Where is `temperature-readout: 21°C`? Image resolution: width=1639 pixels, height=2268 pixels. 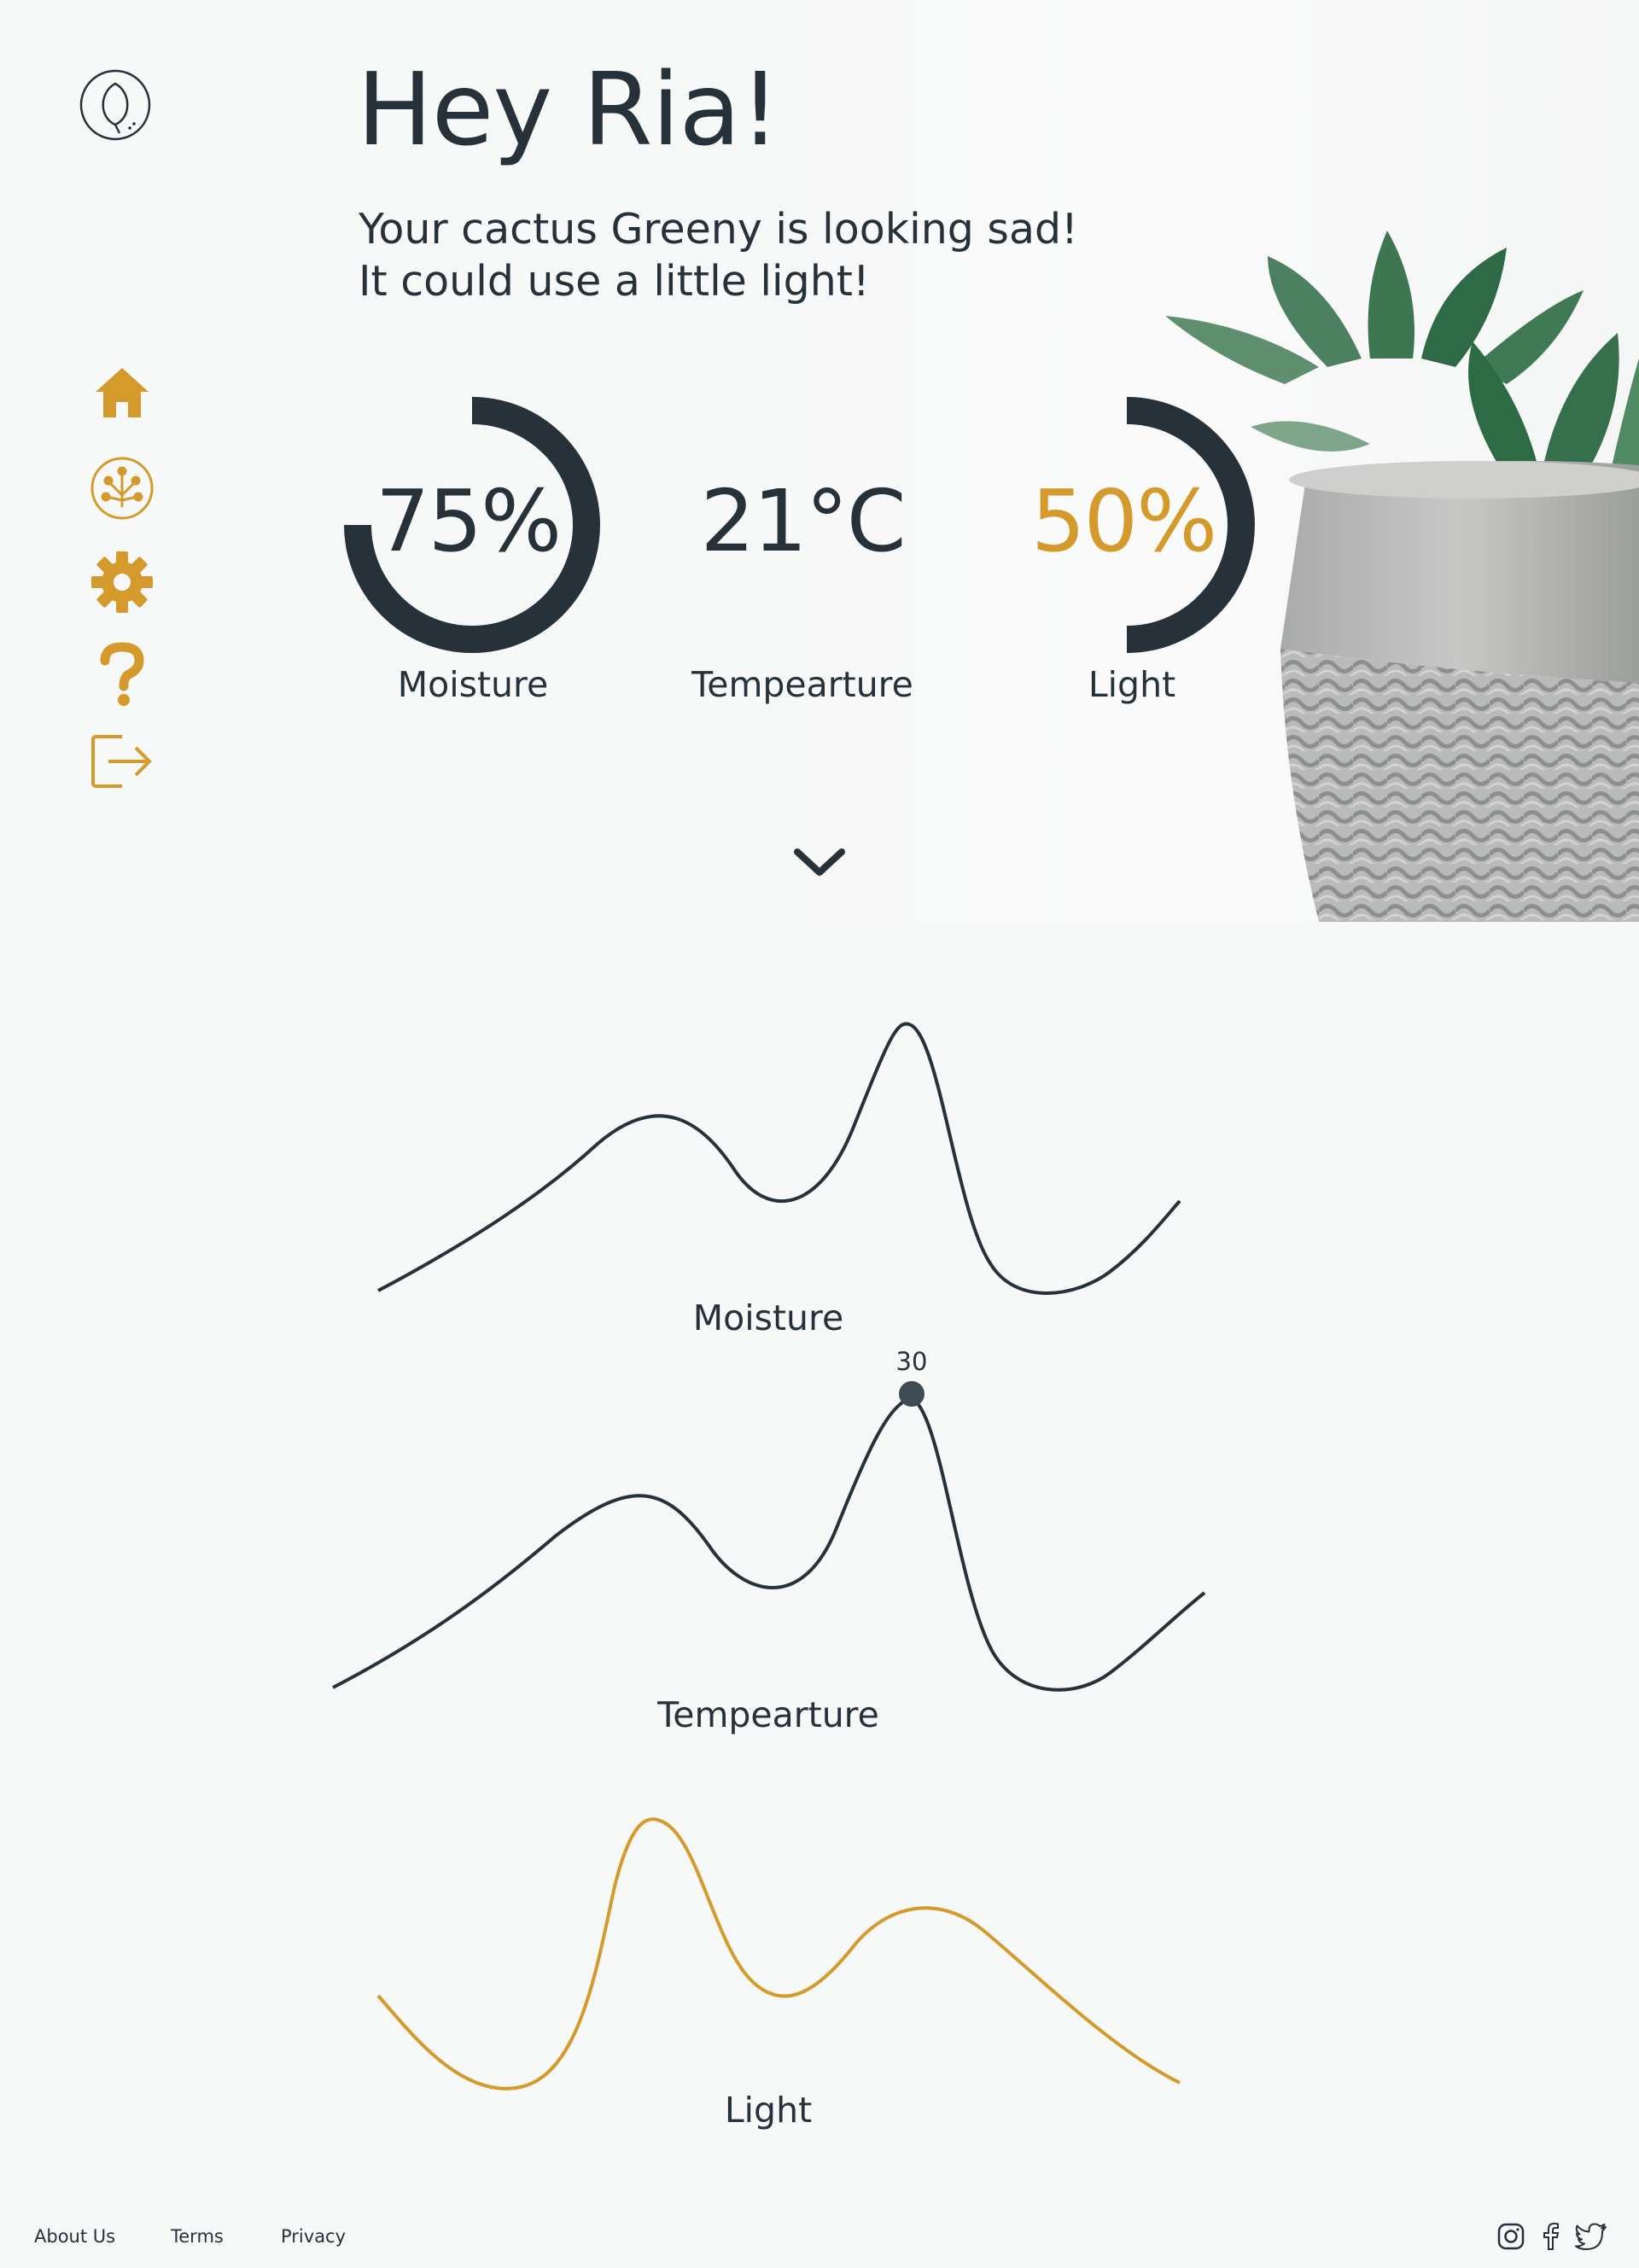 temperature-readout: 21°C is located at coordinates (802, 525).